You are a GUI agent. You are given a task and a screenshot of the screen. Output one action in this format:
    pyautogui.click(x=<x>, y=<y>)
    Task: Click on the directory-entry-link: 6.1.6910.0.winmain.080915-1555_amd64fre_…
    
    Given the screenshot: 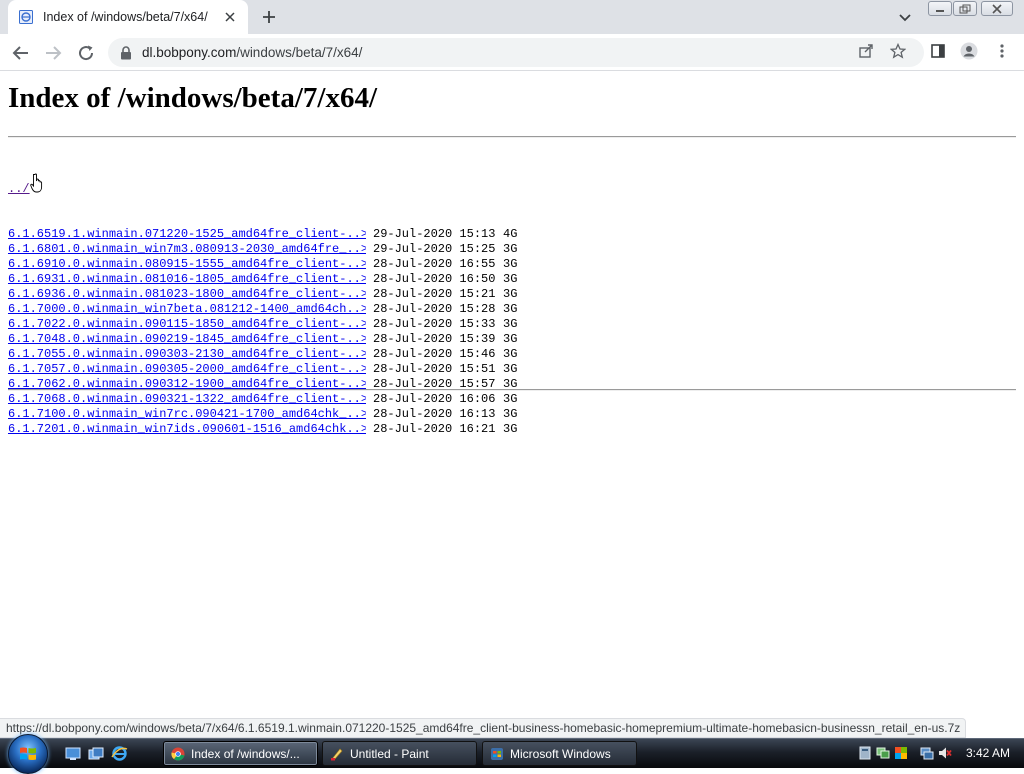 What is the action you would take?
    pyautogui.click(x=187, y=264)
    